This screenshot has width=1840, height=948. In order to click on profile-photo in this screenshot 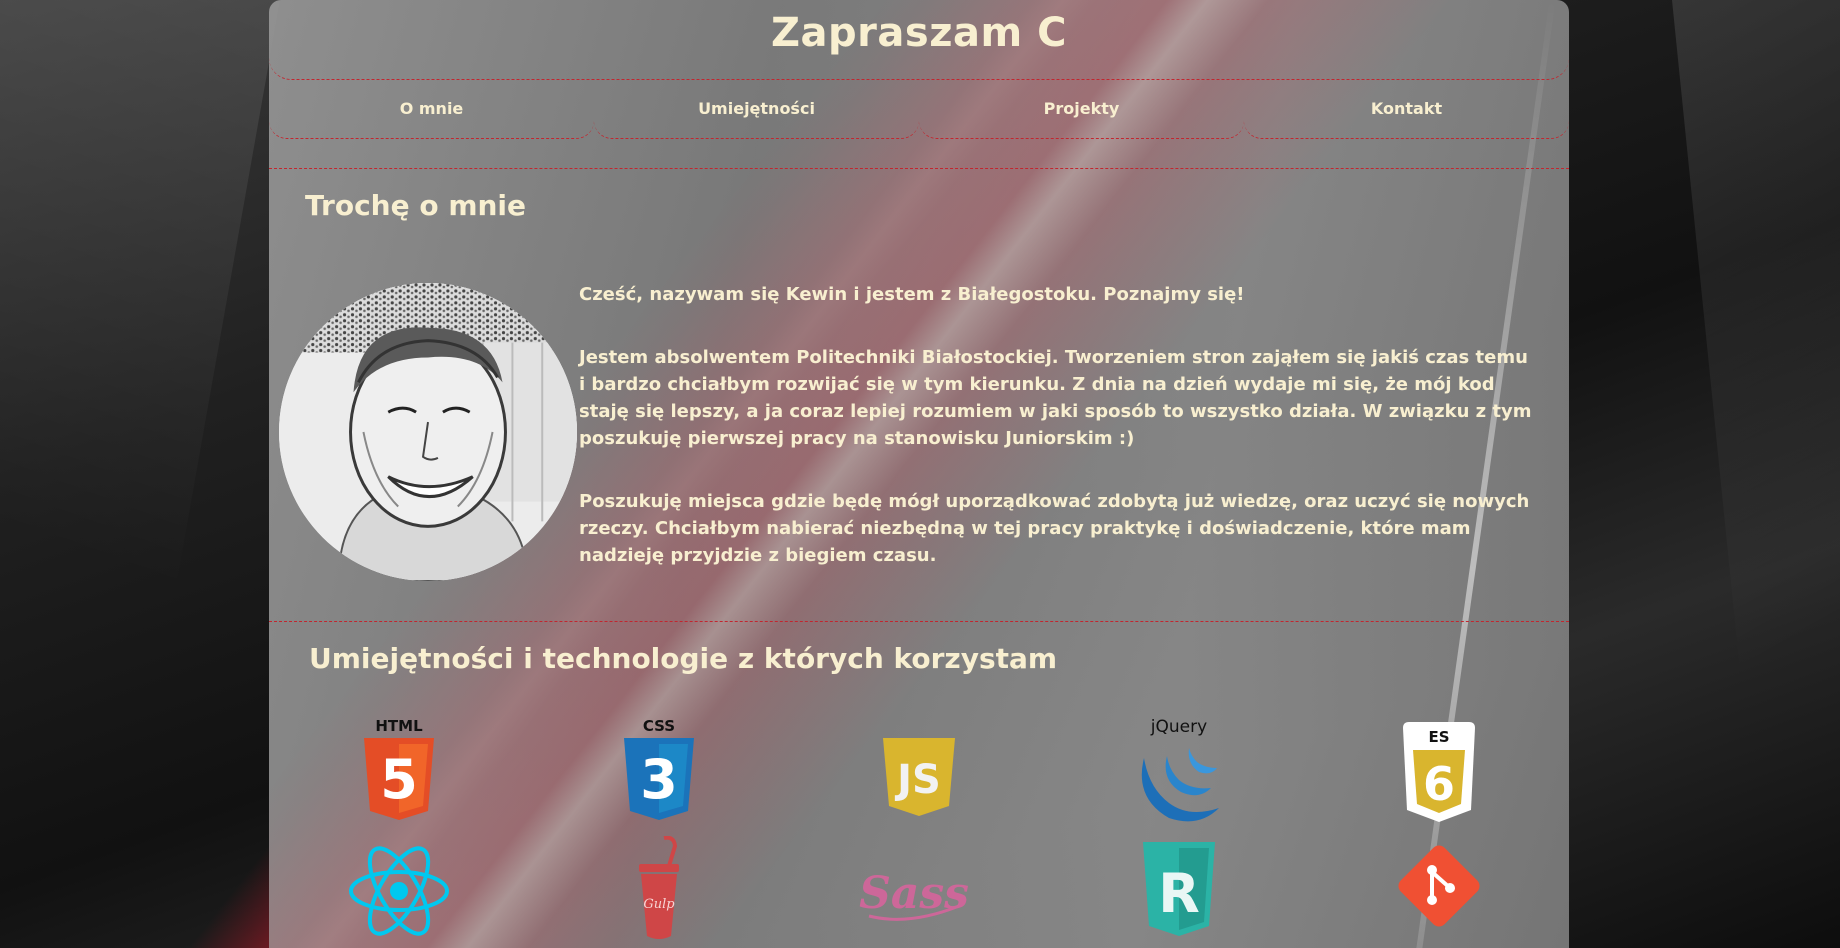, I will do `click(428, 432)`.